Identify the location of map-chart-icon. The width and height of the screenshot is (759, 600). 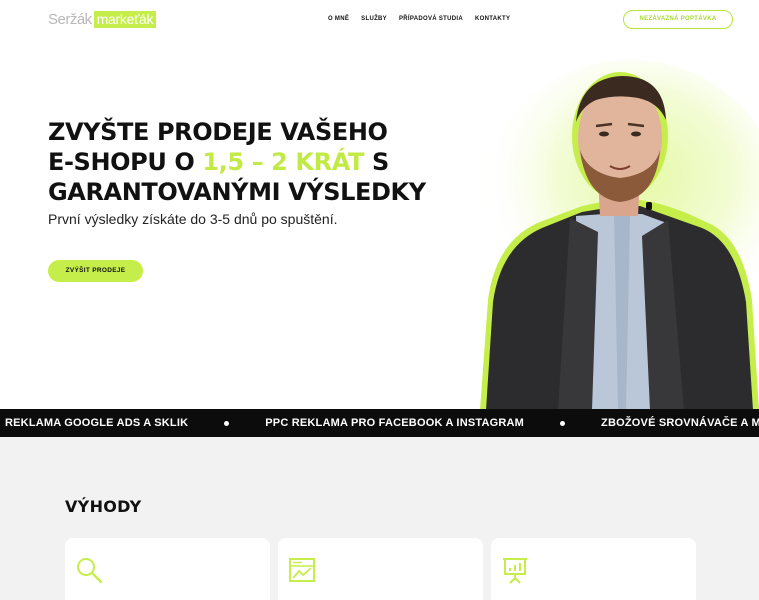
(302, 570).